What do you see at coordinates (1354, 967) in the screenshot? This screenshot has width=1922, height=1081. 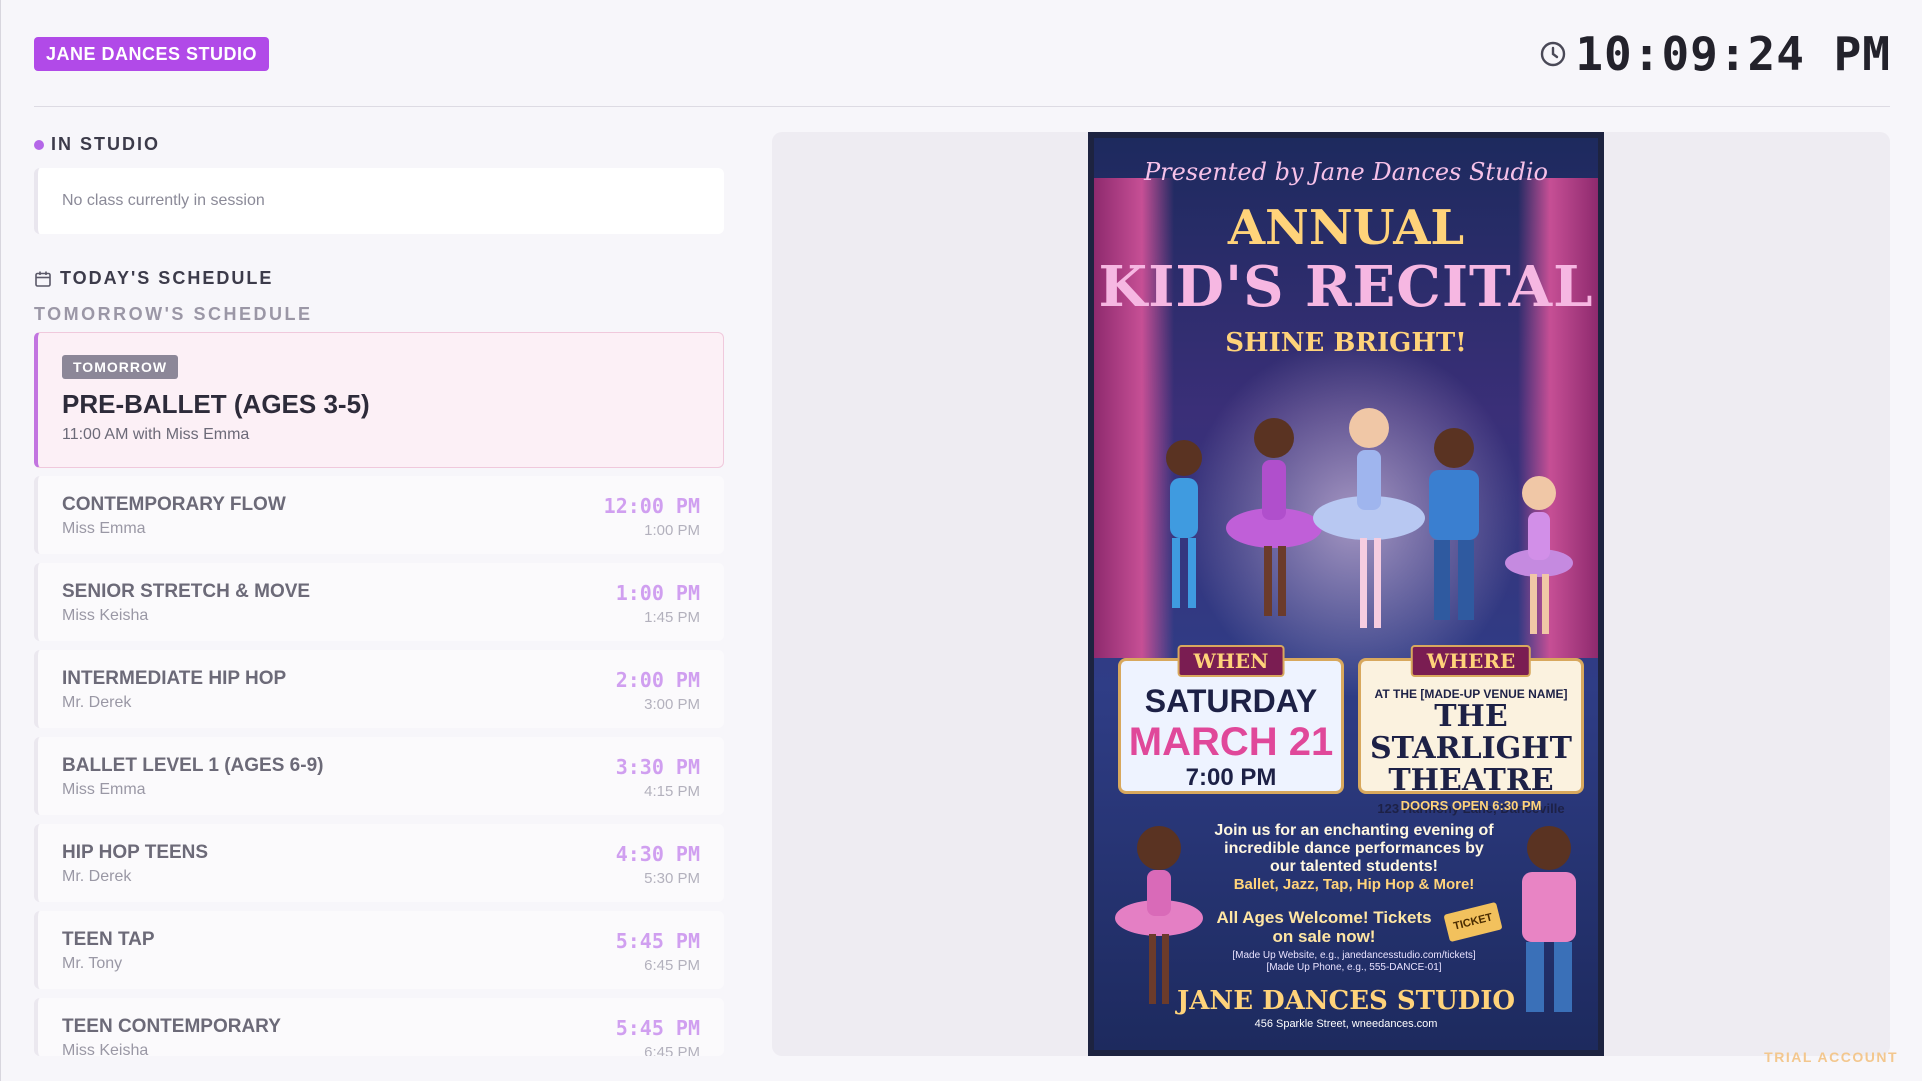 I see `poster-phone: [Made Up Phone, e.g., 555-DANCE-01]` at bounding box center [1354, 967].